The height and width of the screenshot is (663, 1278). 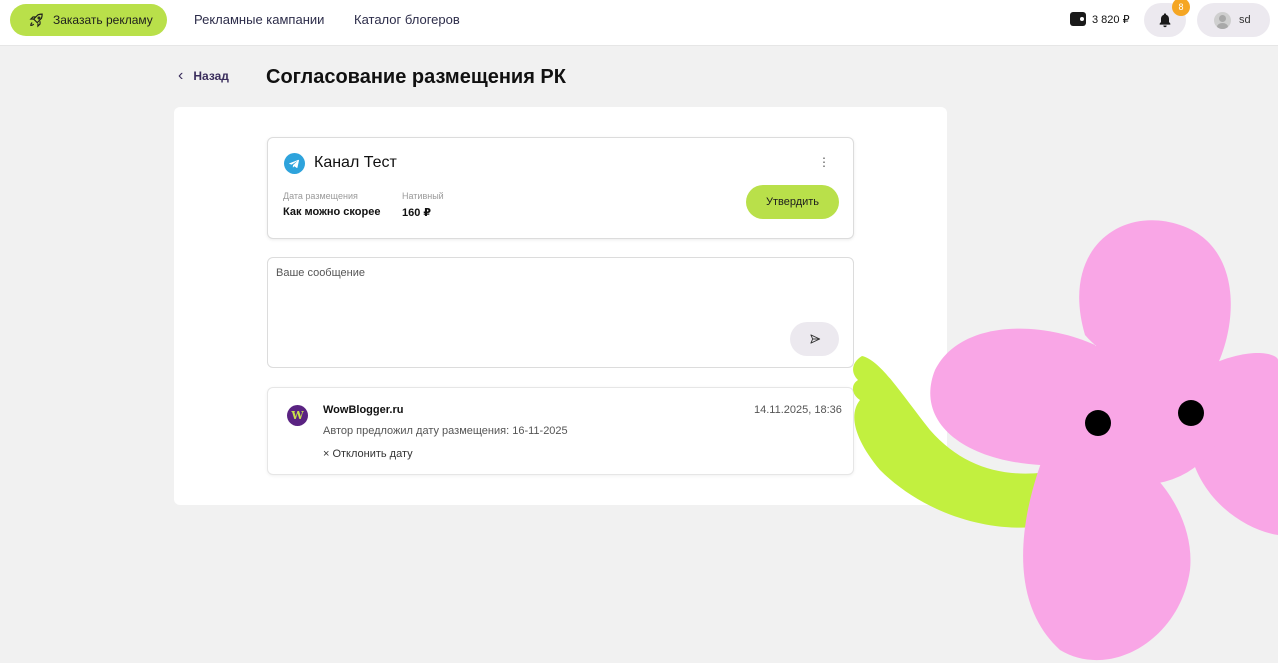 I want to click on approve-button: Утвердить, so click(x=792, y=202).